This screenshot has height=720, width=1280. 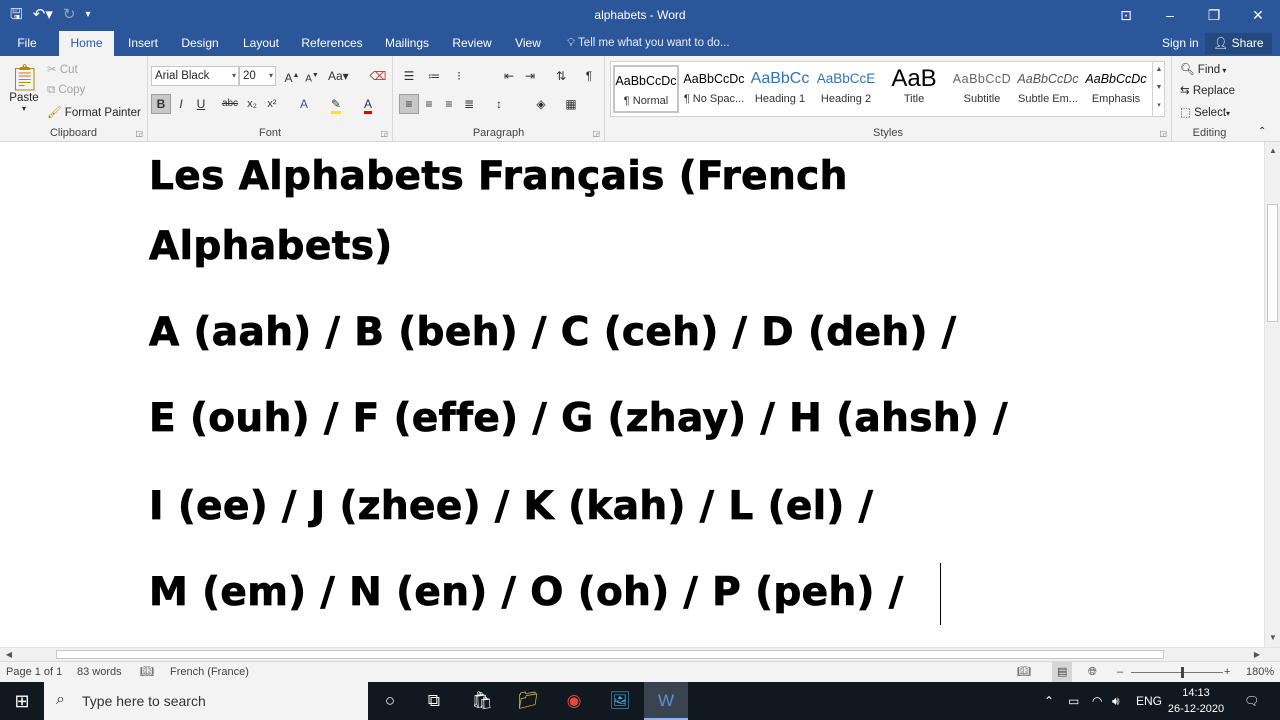 I want to click on style-normal: AaBbCcDc ¶ Normal, so click(x=646, y=89).